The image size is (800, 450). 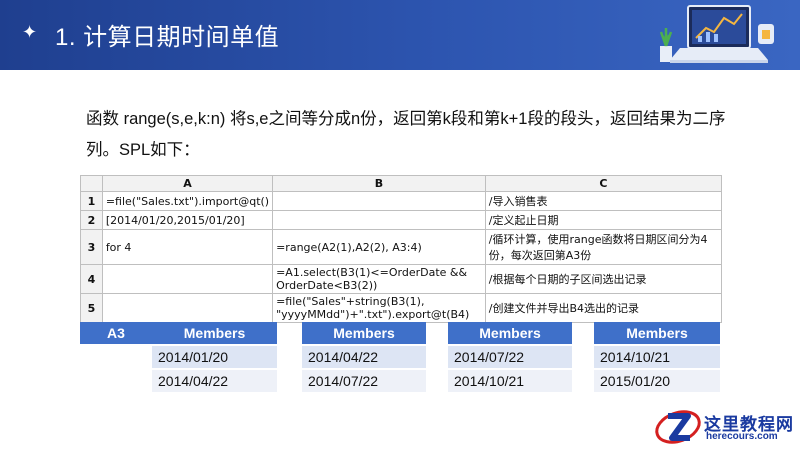 I want to click on sparkle-icon: ✦, so click(x=30, y=32).